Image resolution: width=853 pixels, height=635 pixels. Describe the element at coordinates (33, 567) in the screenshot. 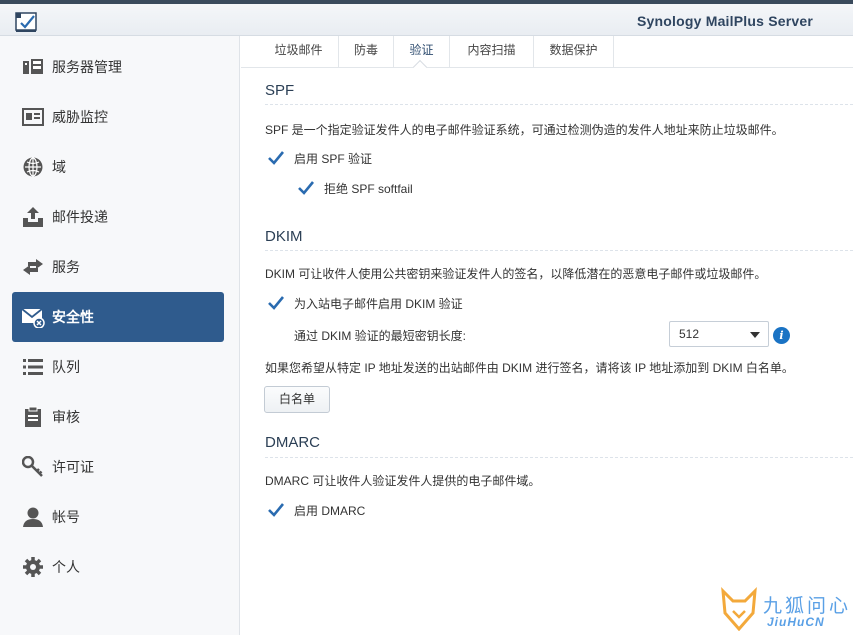

I see `gear-icon` at that location.